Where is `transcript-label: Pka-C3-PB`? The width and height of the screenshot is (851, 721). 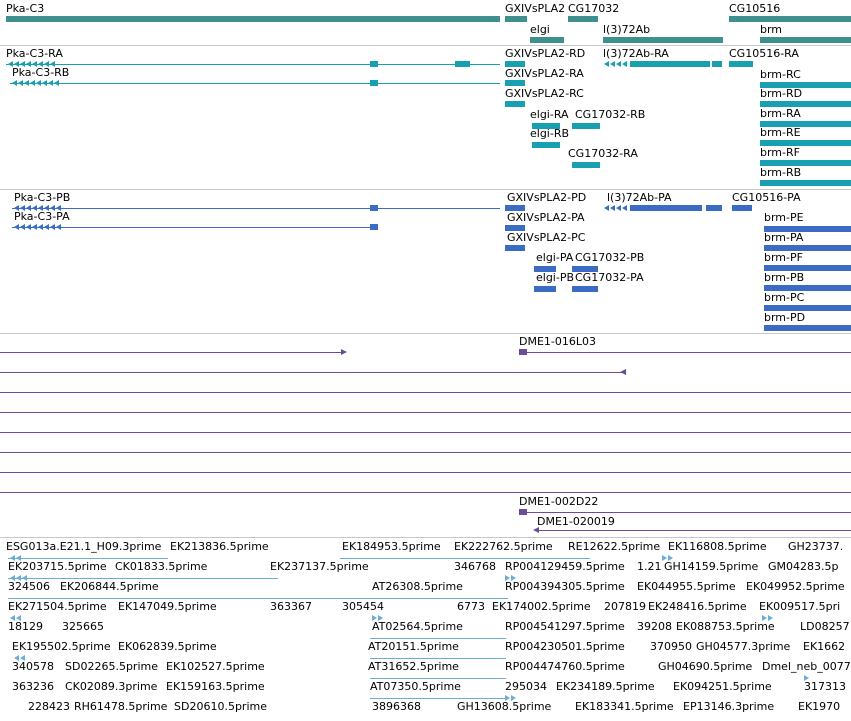
transcript-label: Pka-C3-PB is located at coordinates (42, 197).